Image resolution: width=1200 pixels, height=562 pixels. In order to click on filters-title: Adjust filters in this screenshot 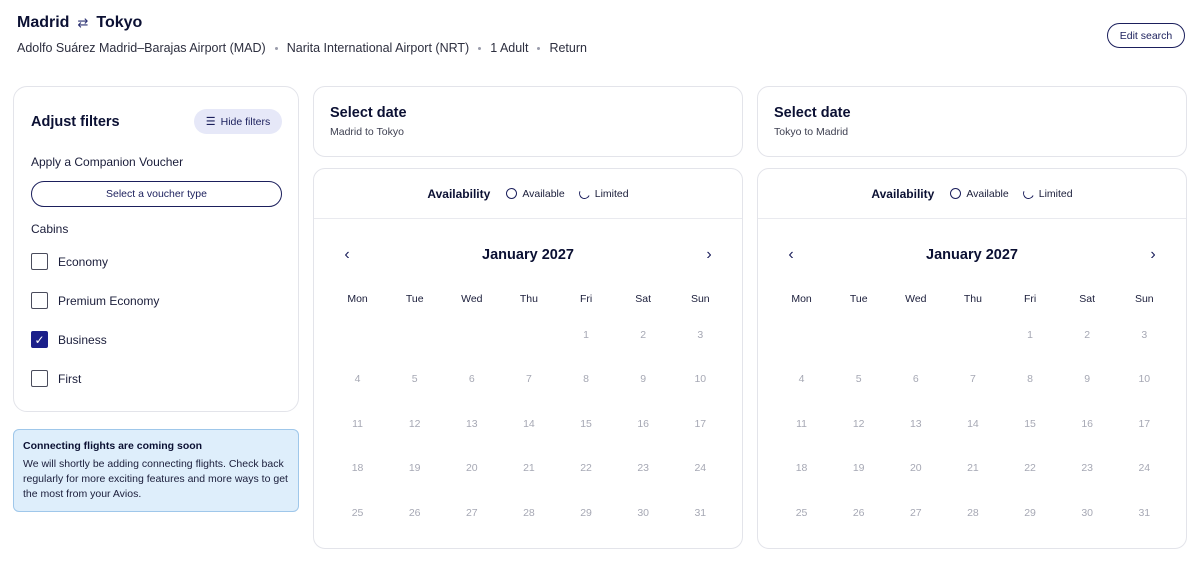, I will do `click(75, 122)`.